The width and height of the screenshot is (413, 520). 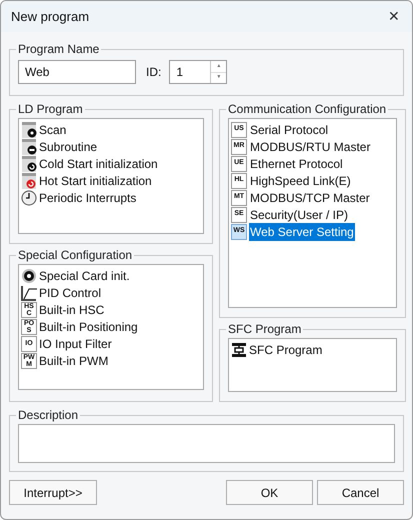 What do you see at coordinates (88, 327) in the screenshot?
I see `list-item: Built-in Positioning` at bounding box center [88, 327].